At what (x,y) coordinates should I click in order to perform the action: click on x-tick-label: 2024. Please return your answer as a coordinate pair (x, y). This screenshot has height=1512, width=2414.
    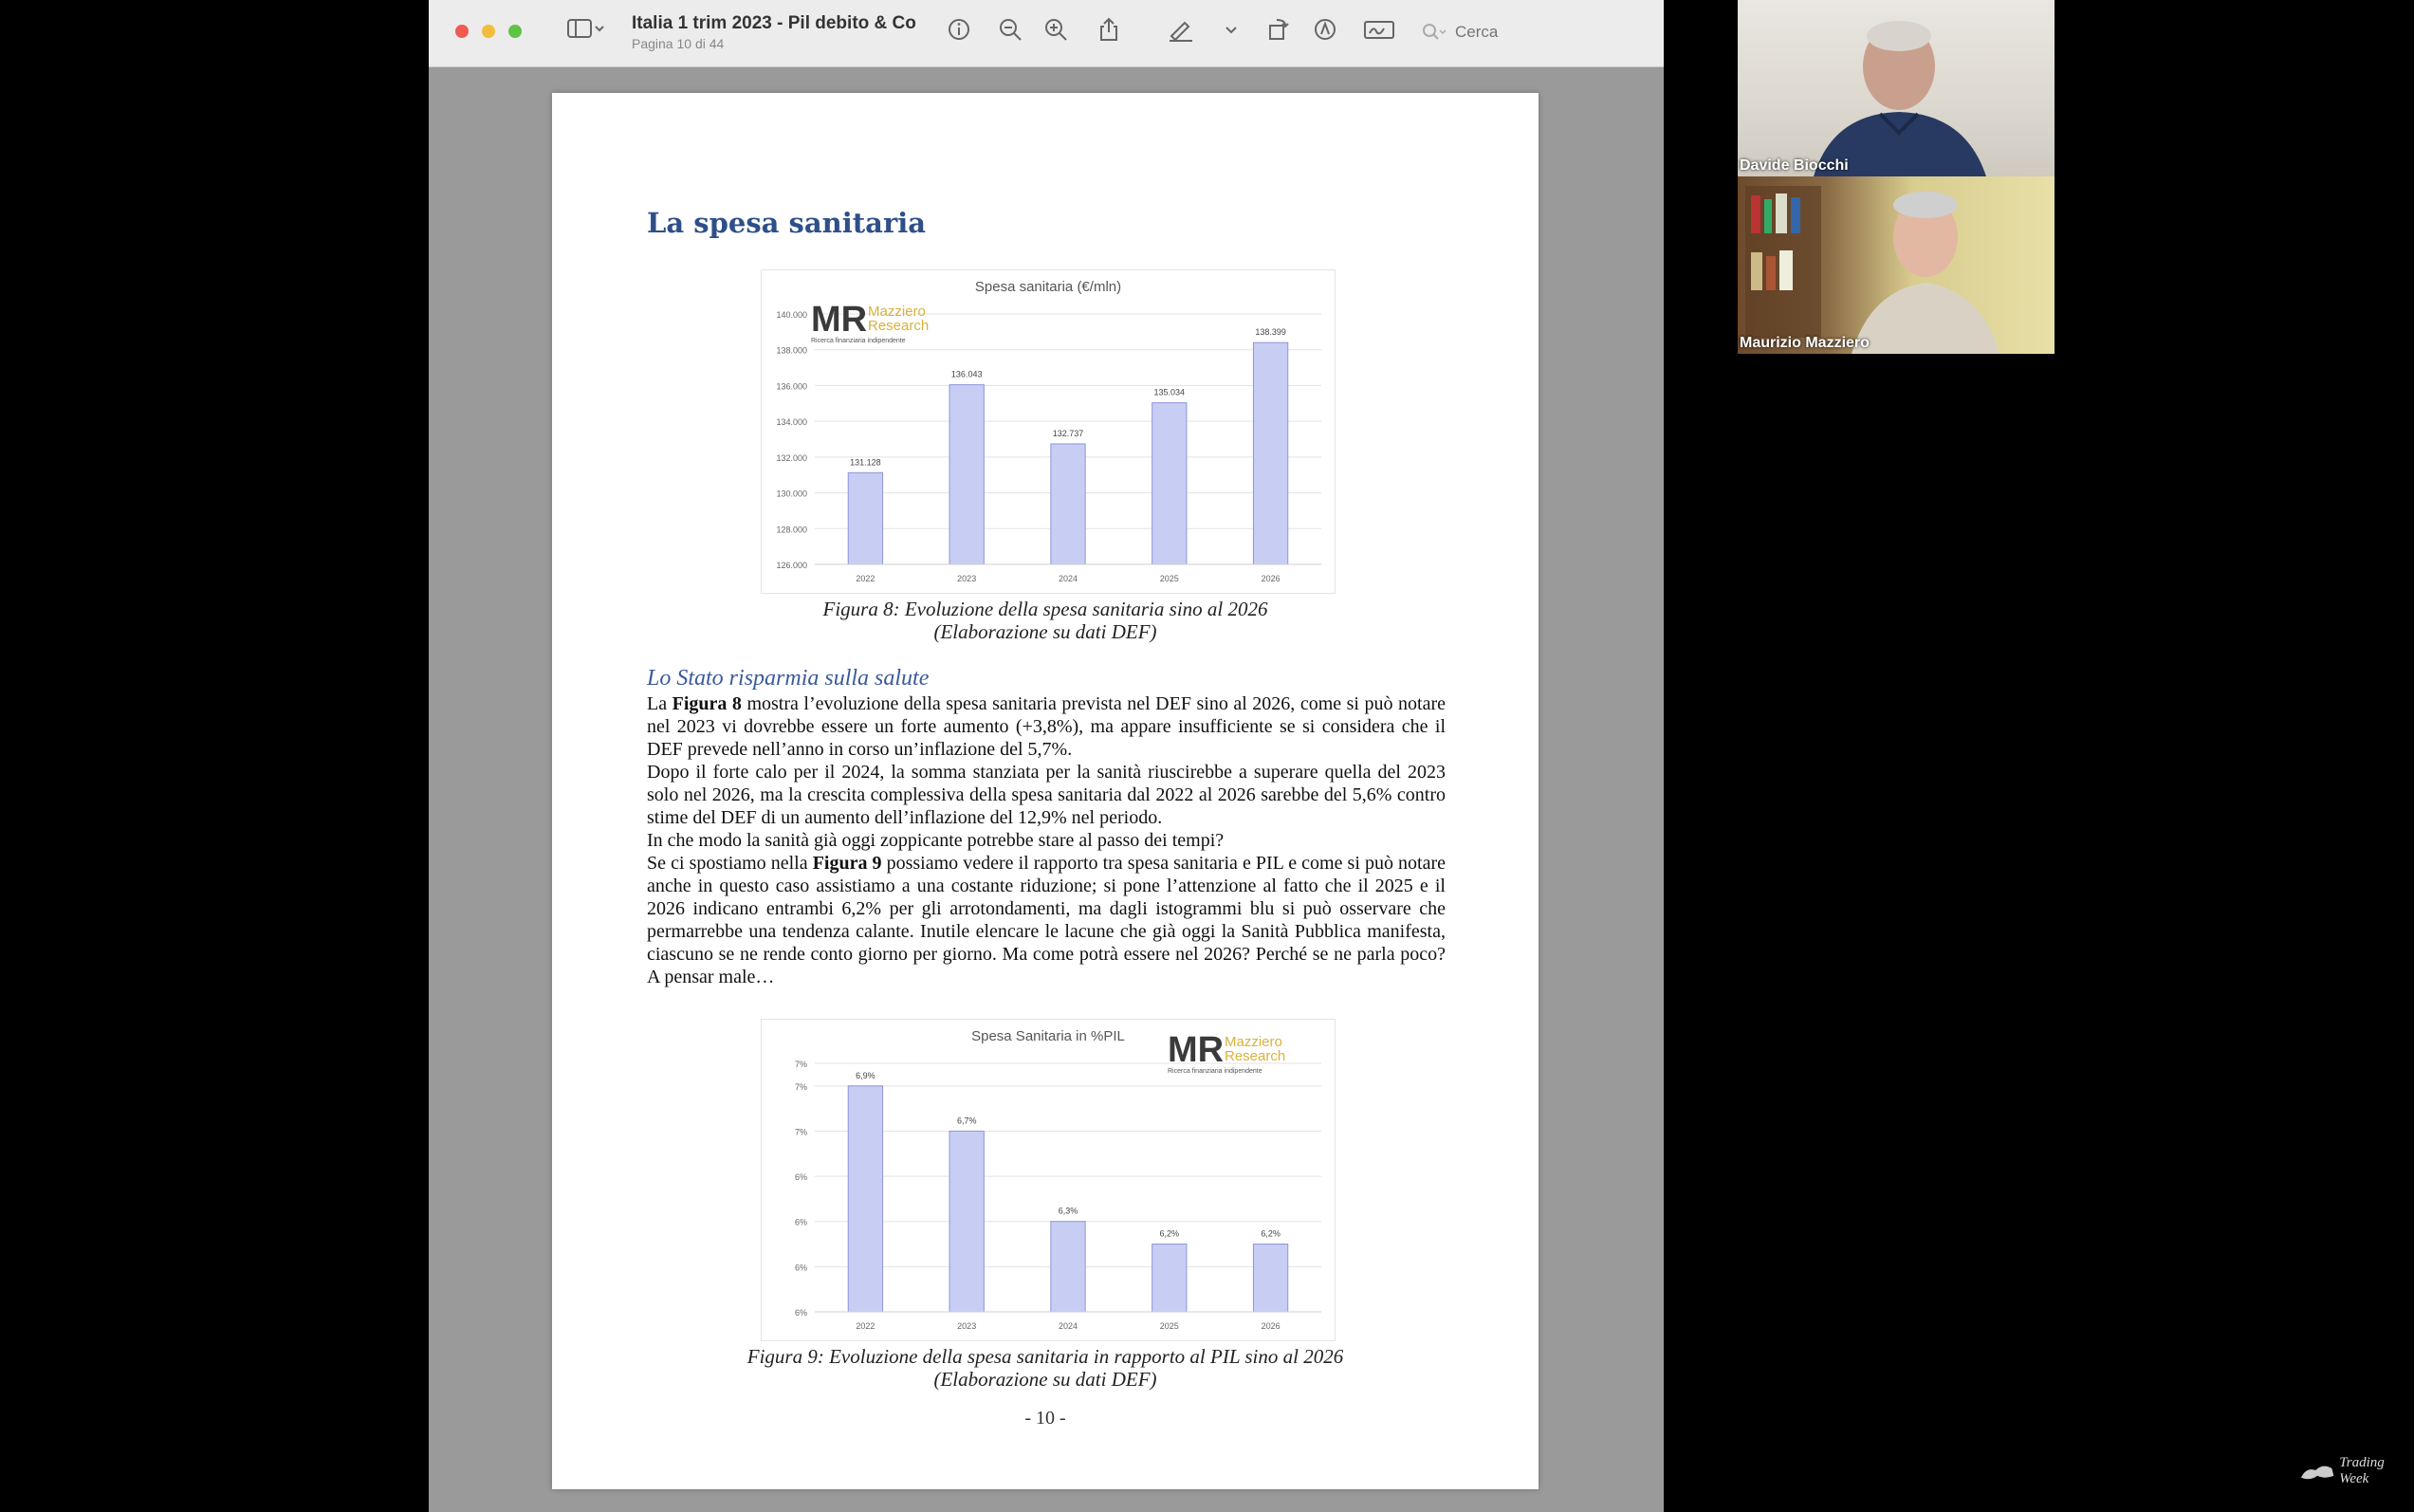
    Looking at the image, I should click on (1069, 1326).